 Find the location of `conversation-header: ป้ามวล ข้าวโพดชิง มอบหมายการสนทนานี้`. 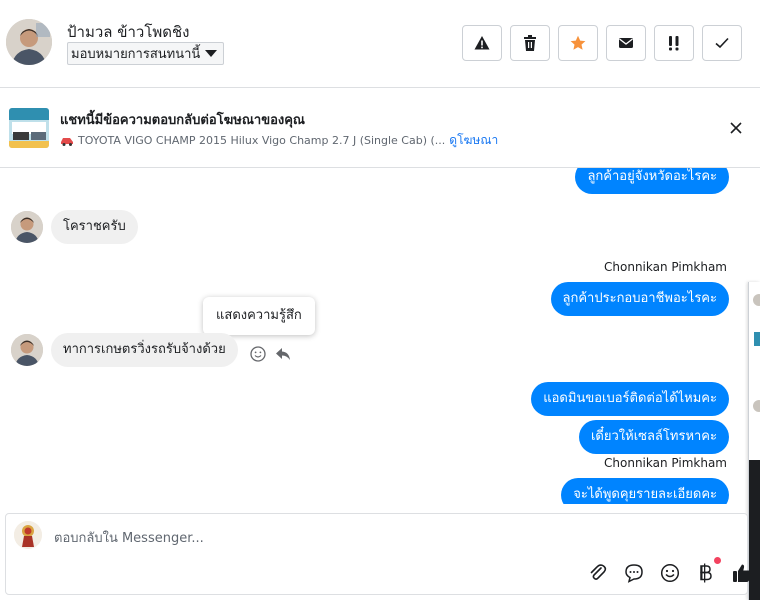

conversation-header: ป้ามวล ข้าวโพดชิง มอบหมายการสนทนานี้ is located at coordinates (380, 44).